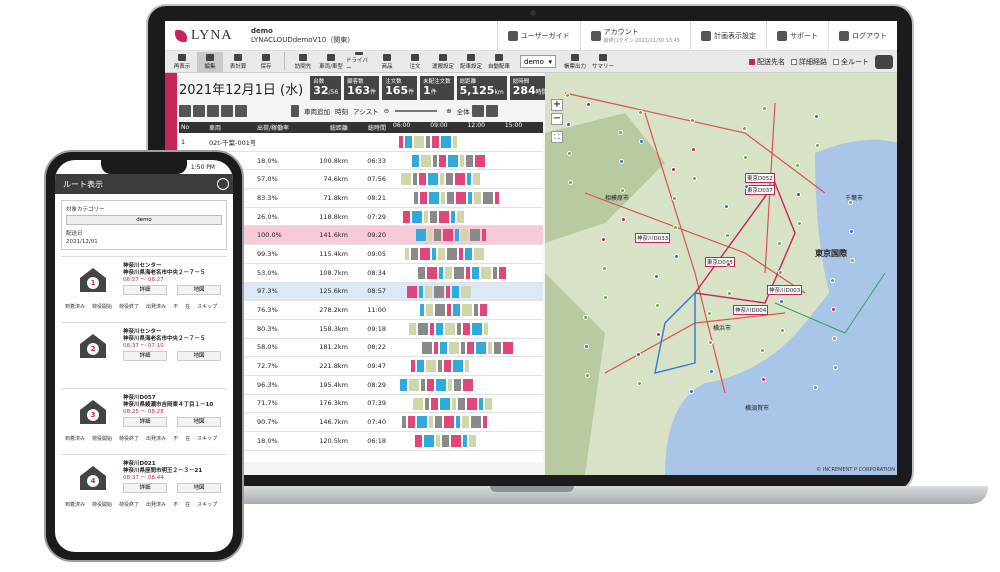 This screenshot has width=1000, height=572. I want to click on map-tag: 東京D037, so click(760, 190).